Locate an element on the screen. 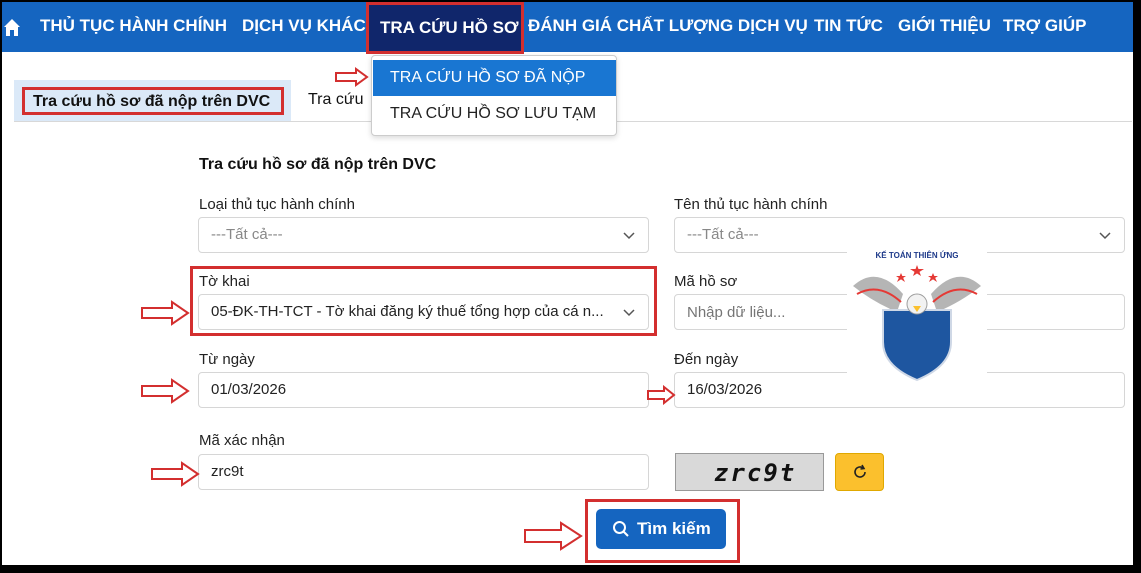  tab-tra-cuu-da-nop-highlight: Tra cứu hồ sơ đã nộp trên DVC is located at coordinates (153, 101).